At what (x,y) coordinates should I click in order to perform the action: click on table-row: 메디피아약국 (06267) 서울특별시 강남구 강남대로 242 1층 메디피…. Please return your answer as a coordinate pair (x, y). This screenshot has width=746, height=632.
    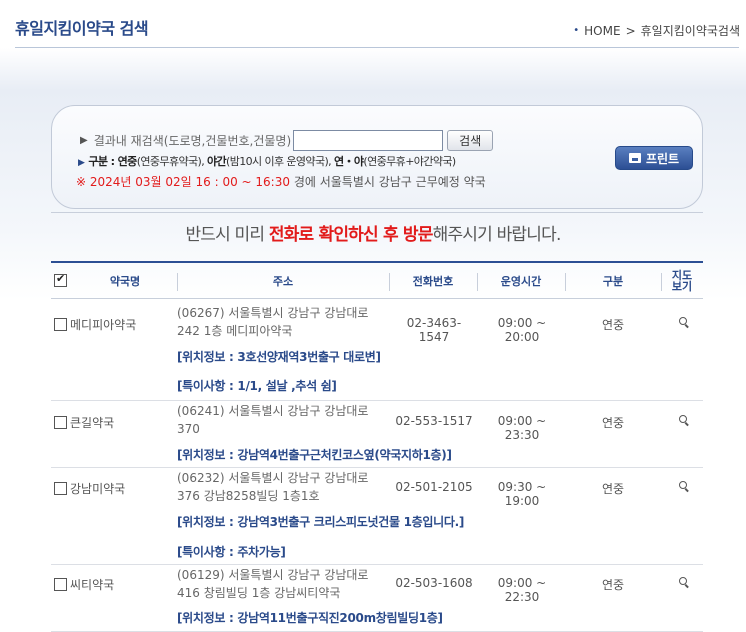
    Looking at the image, I should click on (377, 350).